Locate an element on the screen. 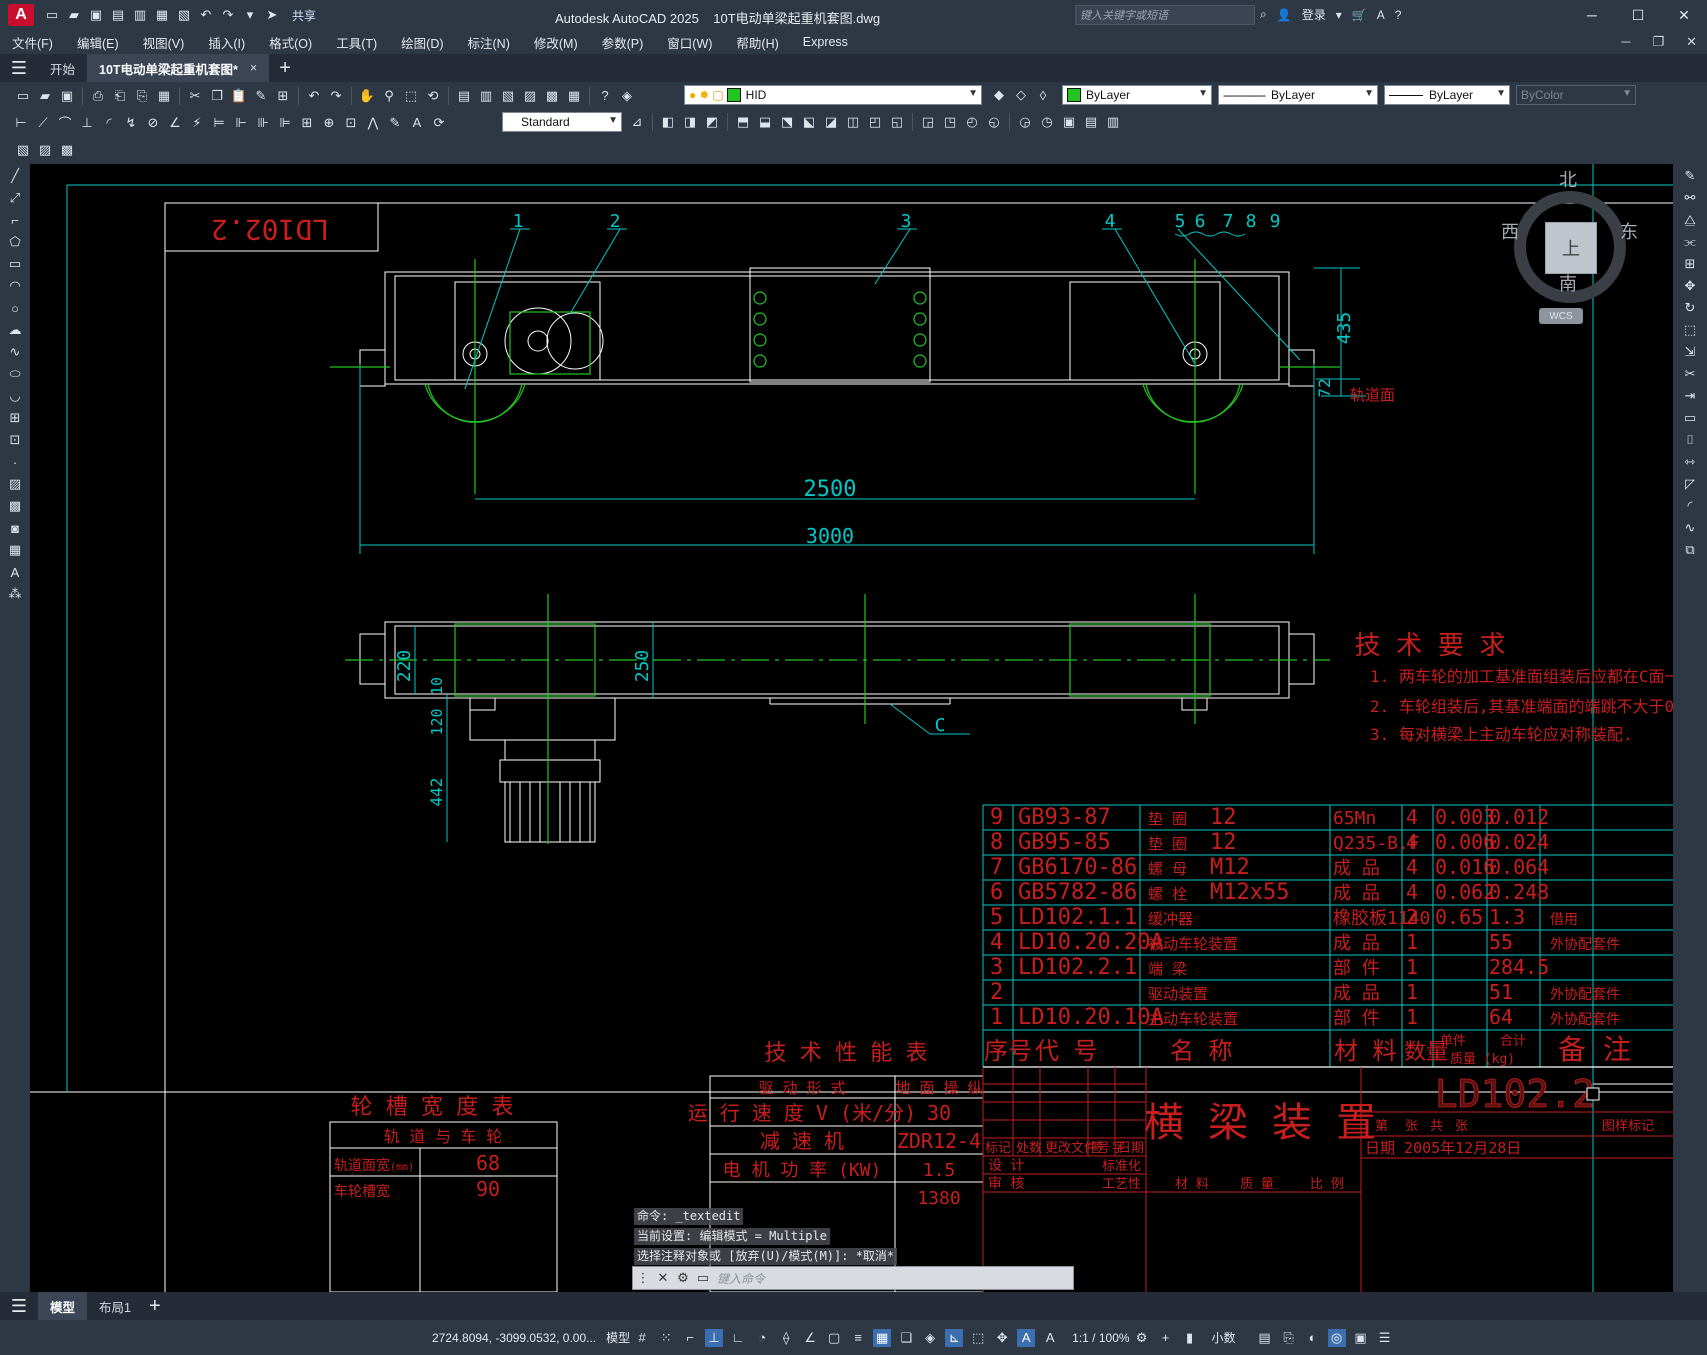 The height and width of the screenshot is (1355, 1707). tab-close-icon: × is located at coordinates (253, 68).